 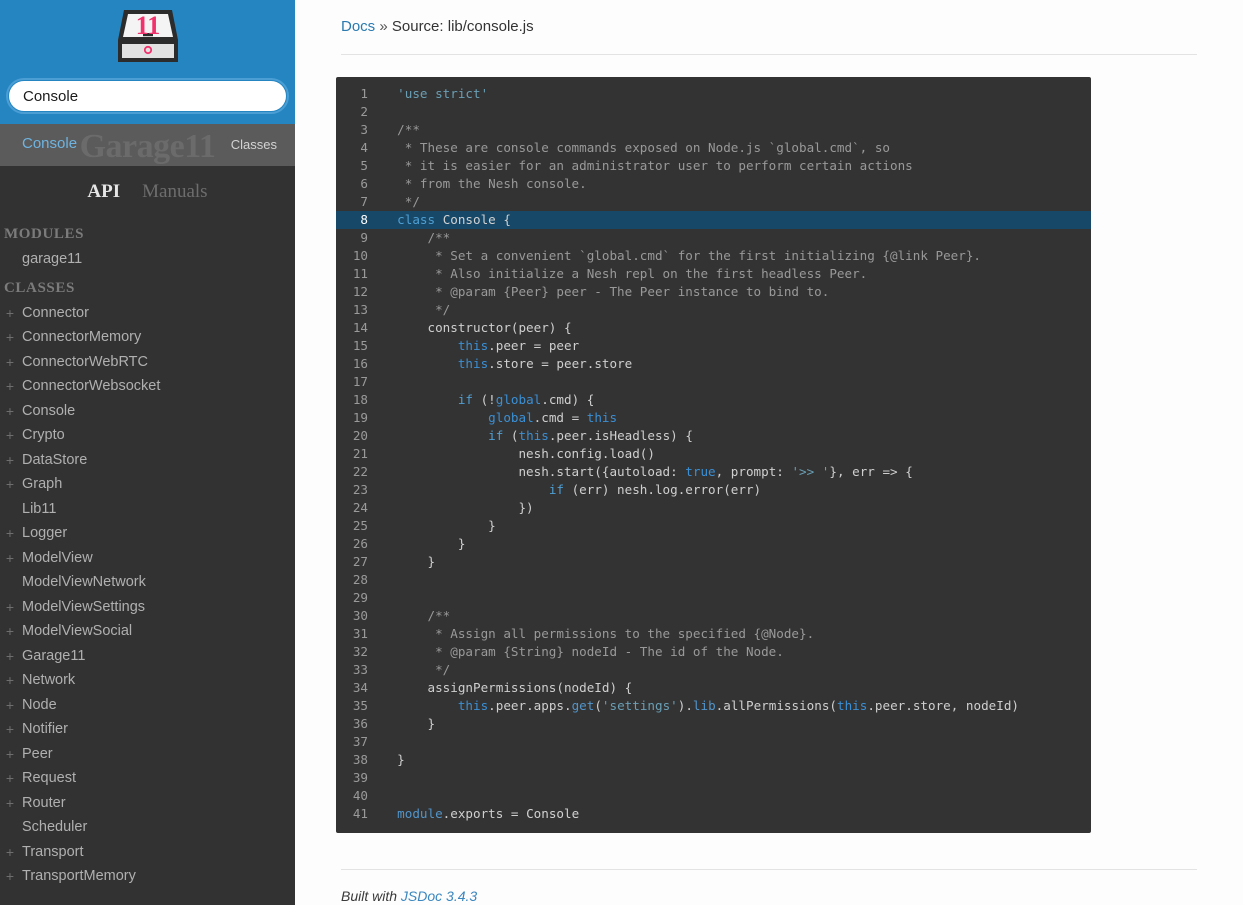 I want to click on sidebar-item-connectormemory: + ConnectorMemory, so click(x=147, y=337).